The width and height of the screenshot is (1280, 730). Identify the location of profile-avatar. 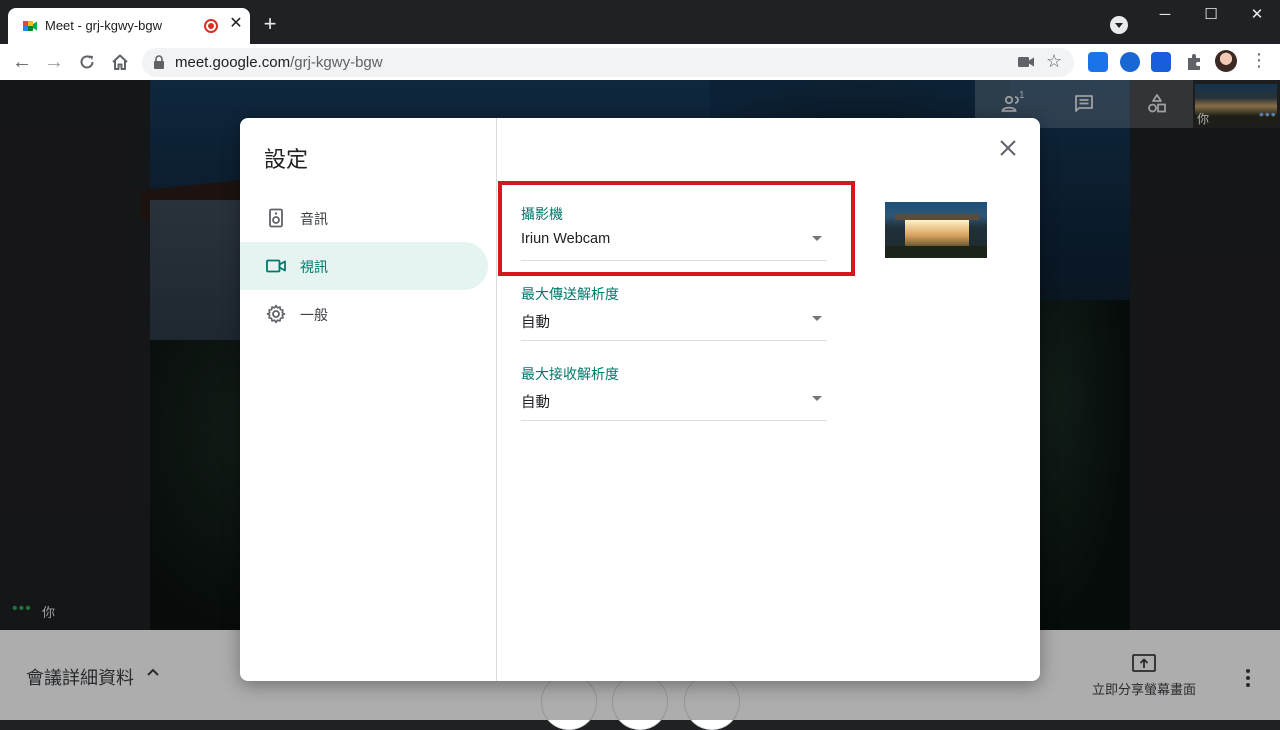
(1226, 61).